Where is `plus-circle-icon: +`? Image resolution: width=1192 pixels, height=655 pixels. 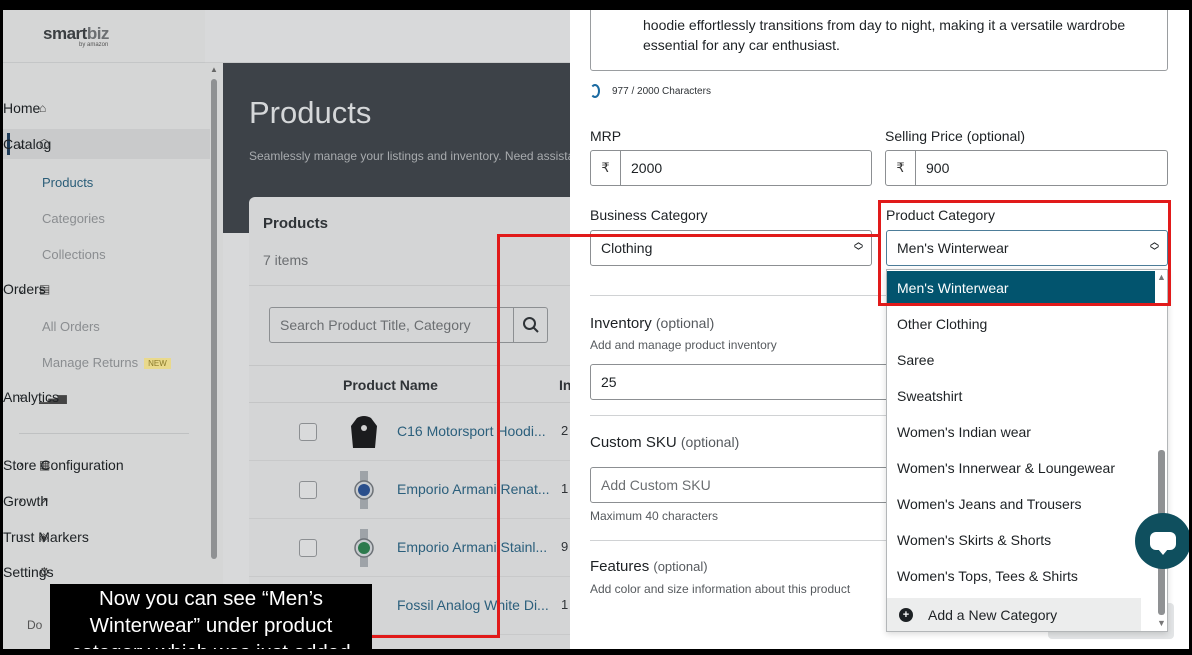 plus-circle-icon: + is located at coordinates (906, 615).